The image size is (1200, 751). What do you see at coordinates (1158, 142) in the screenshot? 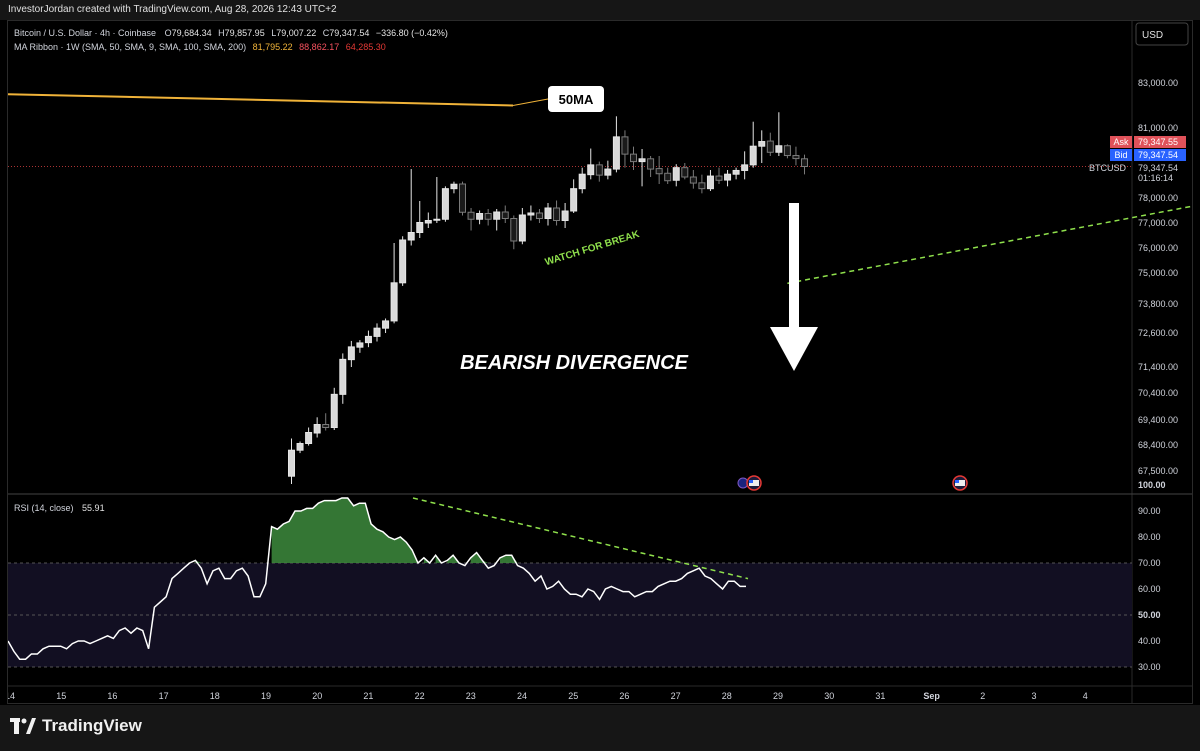
I see `ask-value: 79,347.55` at bounding box center [1158, 142].